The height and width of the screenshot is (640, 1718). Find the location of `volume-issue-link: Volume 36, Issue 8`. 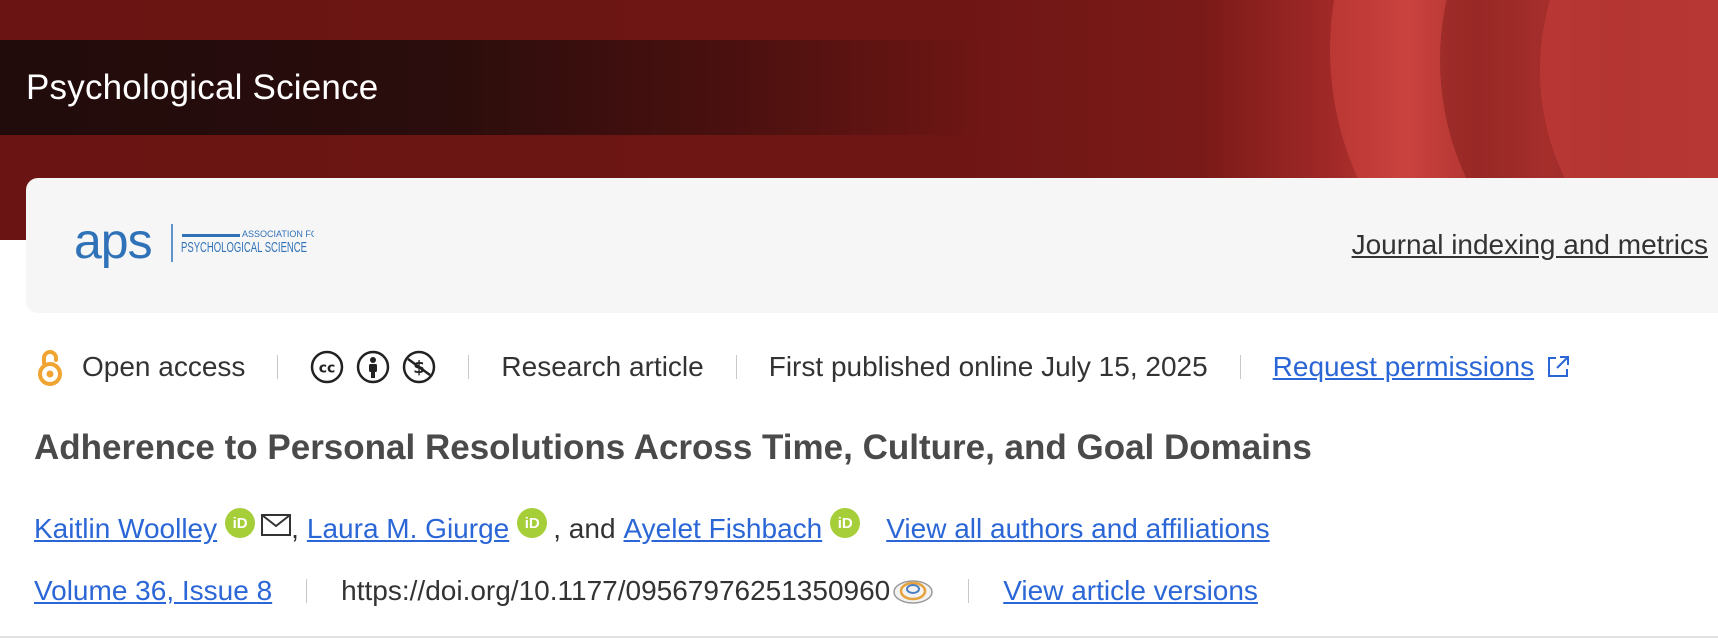

volume-issue-link: Volume 36, Issue 8 is located at coordinates (153, 591).